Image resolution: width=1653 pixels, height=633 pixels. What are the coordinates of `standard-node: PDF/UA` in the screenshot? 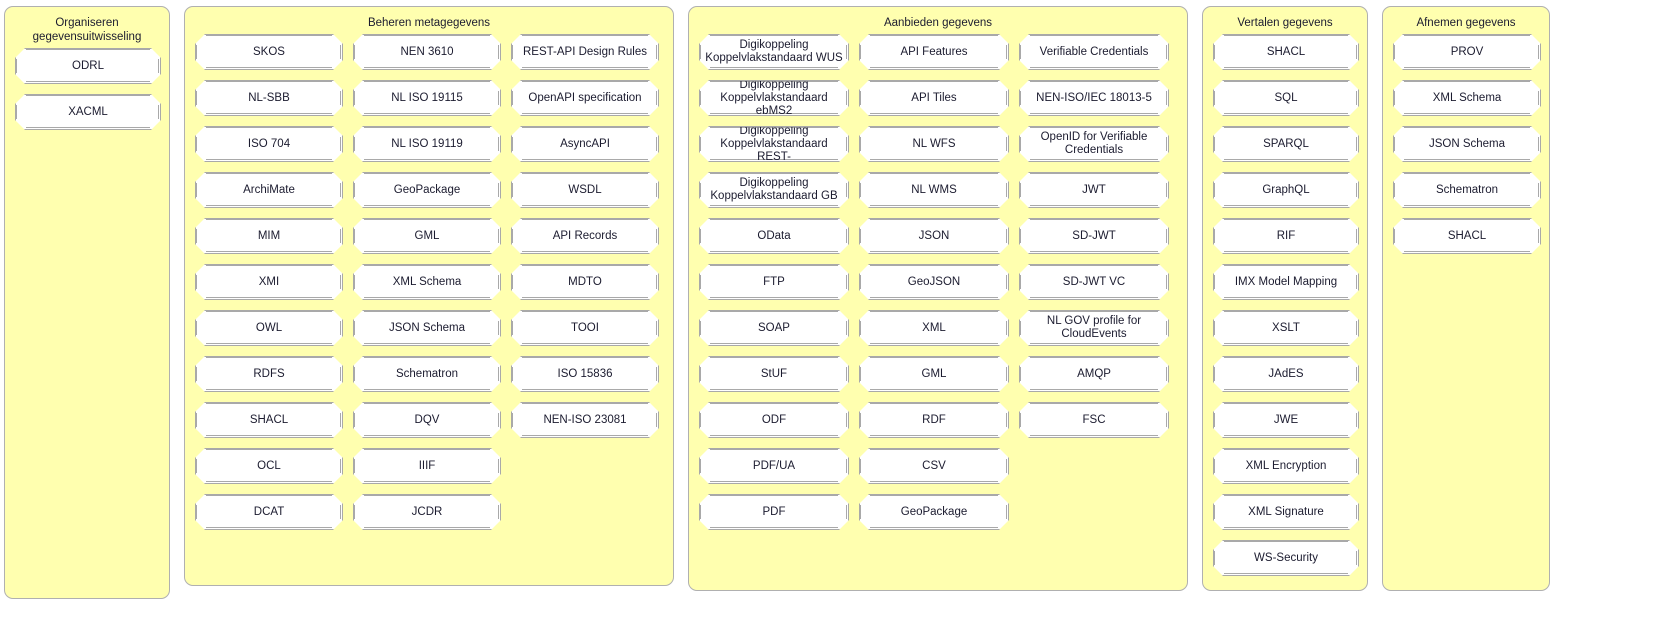 It's located at (774, 466).